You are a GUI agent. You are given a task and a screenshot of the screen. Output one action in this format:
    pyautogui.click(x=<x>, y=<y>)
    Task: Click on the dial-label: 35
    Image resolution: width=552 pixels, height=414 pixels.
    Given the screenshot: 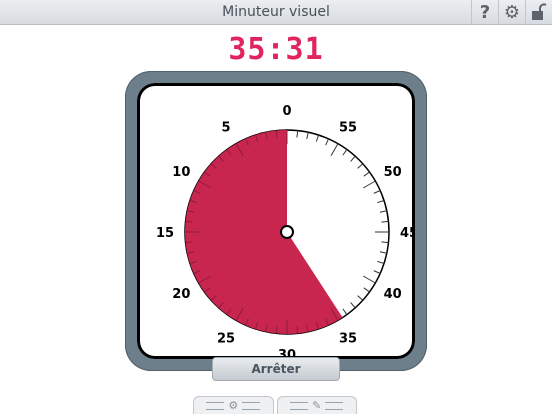 What is the action you would take?
    pyautogui.click(x=348, y=339)
    